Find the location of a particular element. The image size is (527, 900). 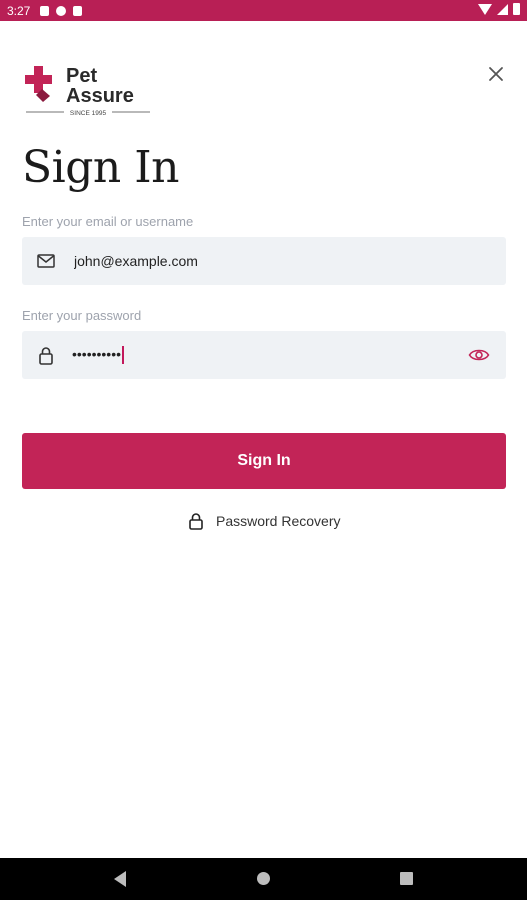

email-label: Enter your email or username is located at coordinates (108, 221).